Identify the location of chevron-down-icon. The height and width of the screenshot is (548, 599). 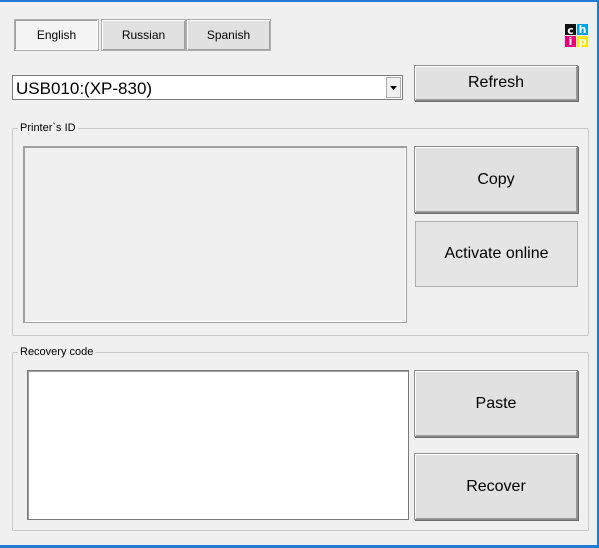
(393, 87).